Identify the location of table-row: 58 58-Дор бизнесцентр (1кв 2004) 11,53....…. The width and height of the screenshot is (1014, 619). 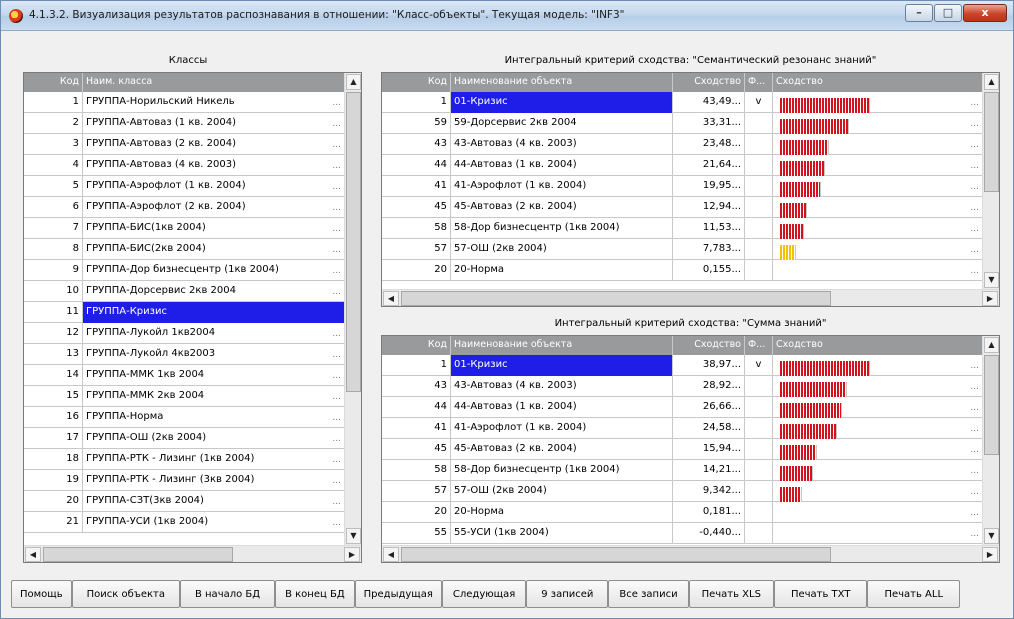
(682, 228).